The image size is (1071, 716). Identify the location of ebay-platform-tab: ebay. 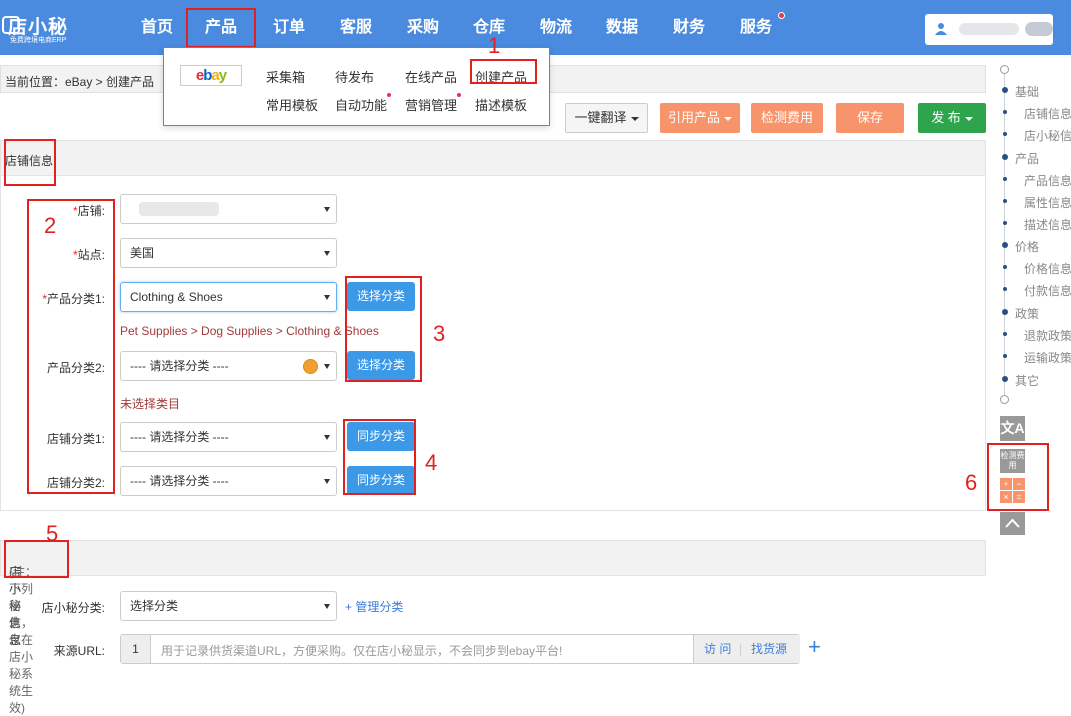
(211, 75).